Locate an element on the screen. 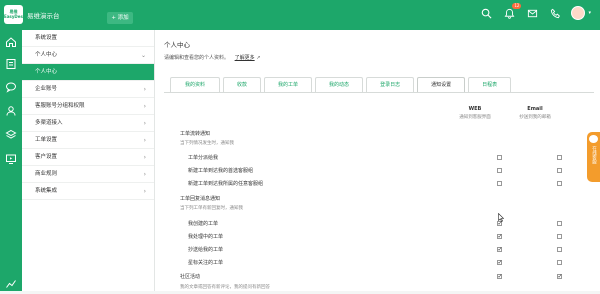 This screenshot has width=600, height=294. tab: 我的动态 is located at coordinates (339, 84).